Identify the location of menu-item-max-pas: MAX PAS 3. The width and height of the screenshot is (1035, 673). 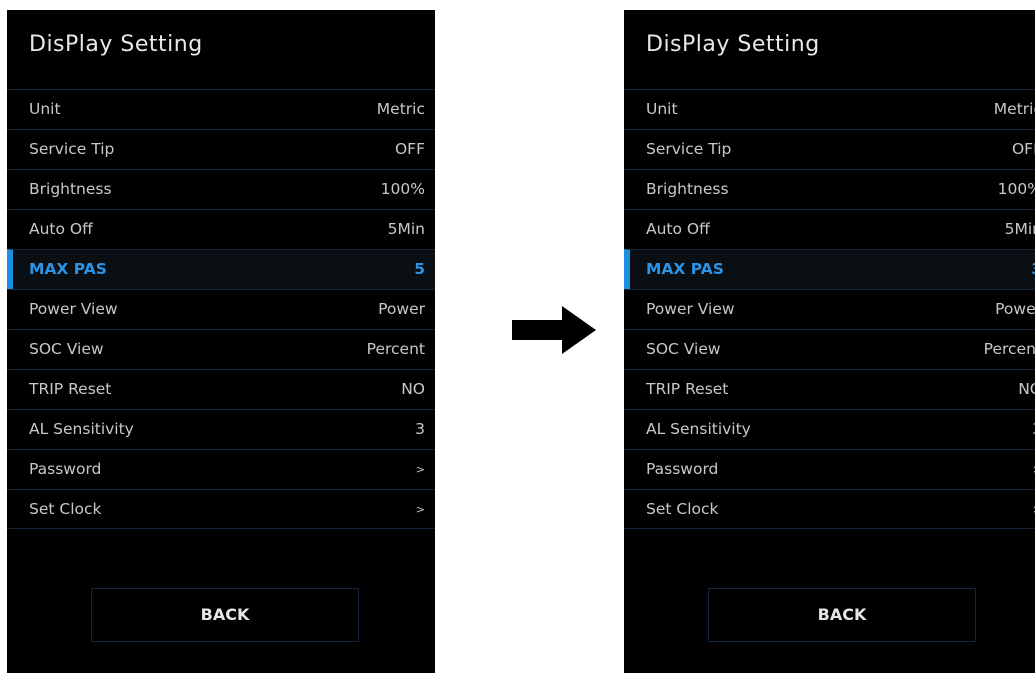
(829, 269).